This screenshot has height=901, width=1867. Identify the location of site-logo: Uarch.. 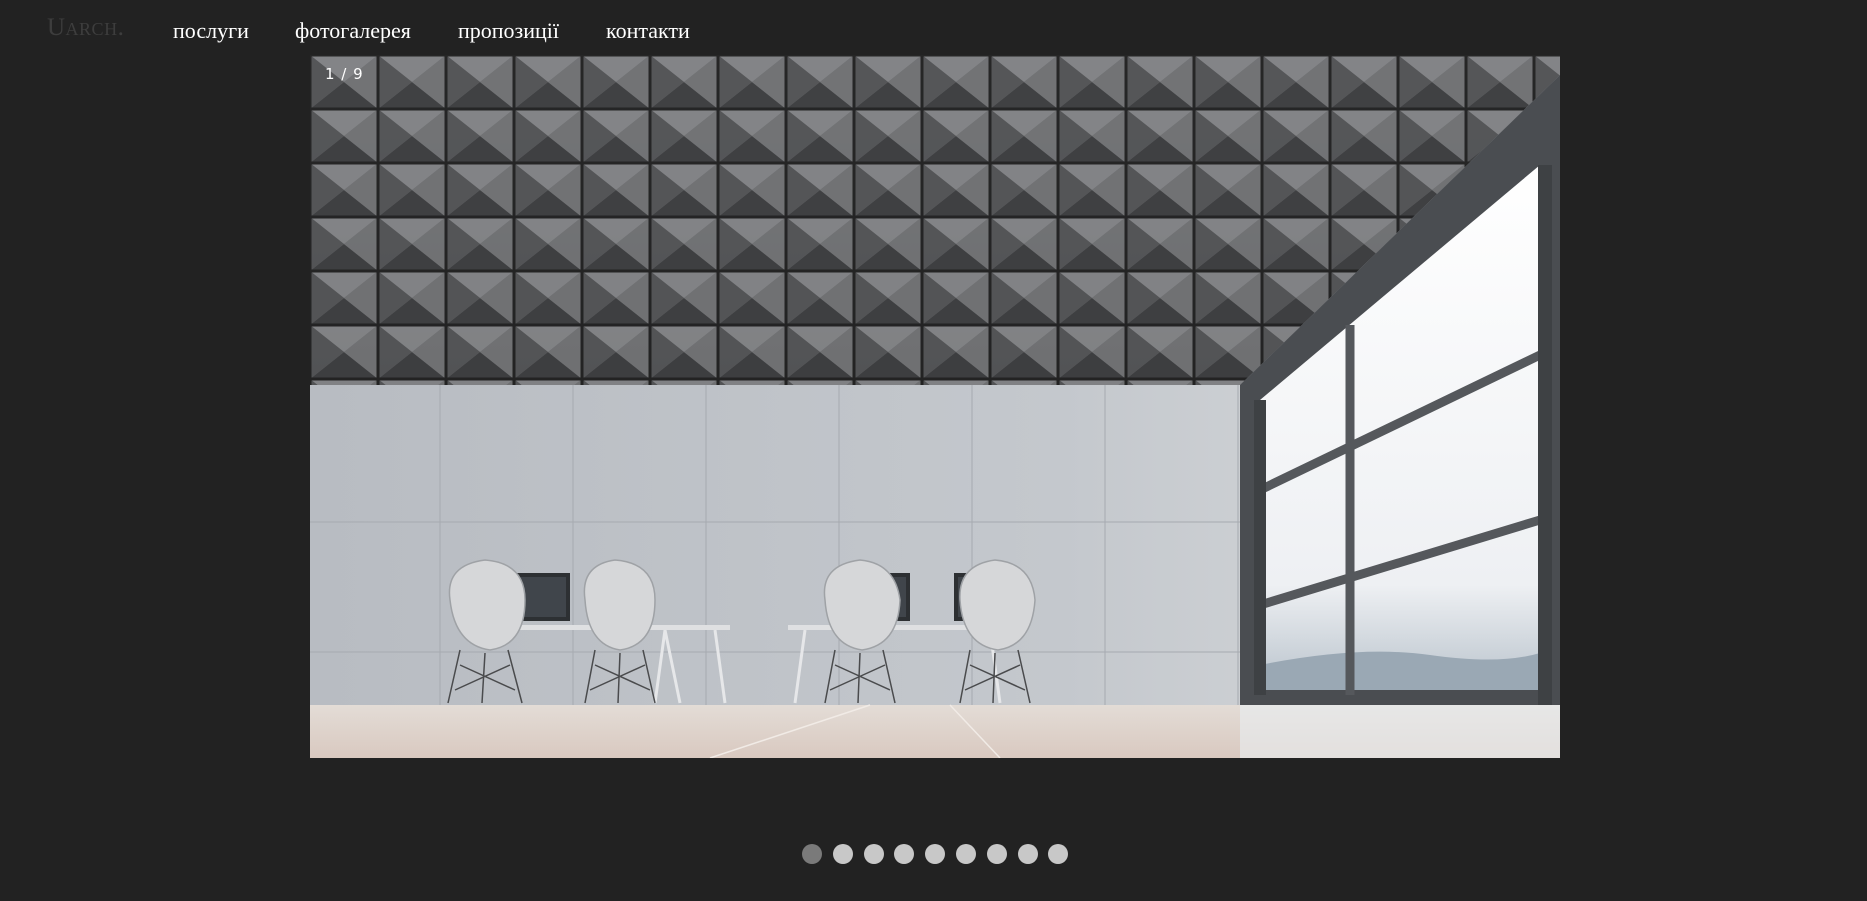
(85, 28).